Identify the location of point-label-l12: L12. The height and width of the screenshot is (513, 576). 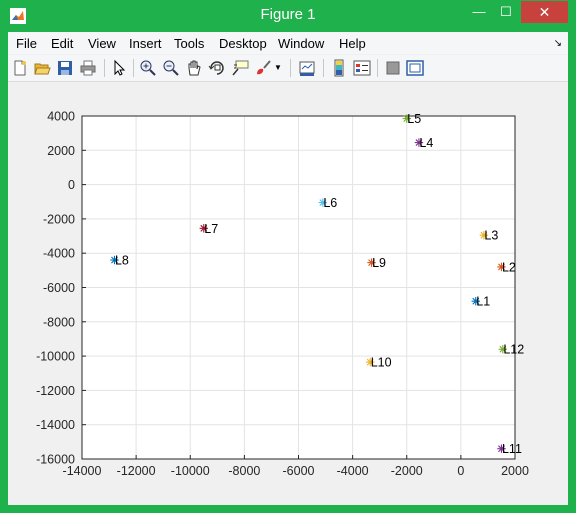
(513, 350).